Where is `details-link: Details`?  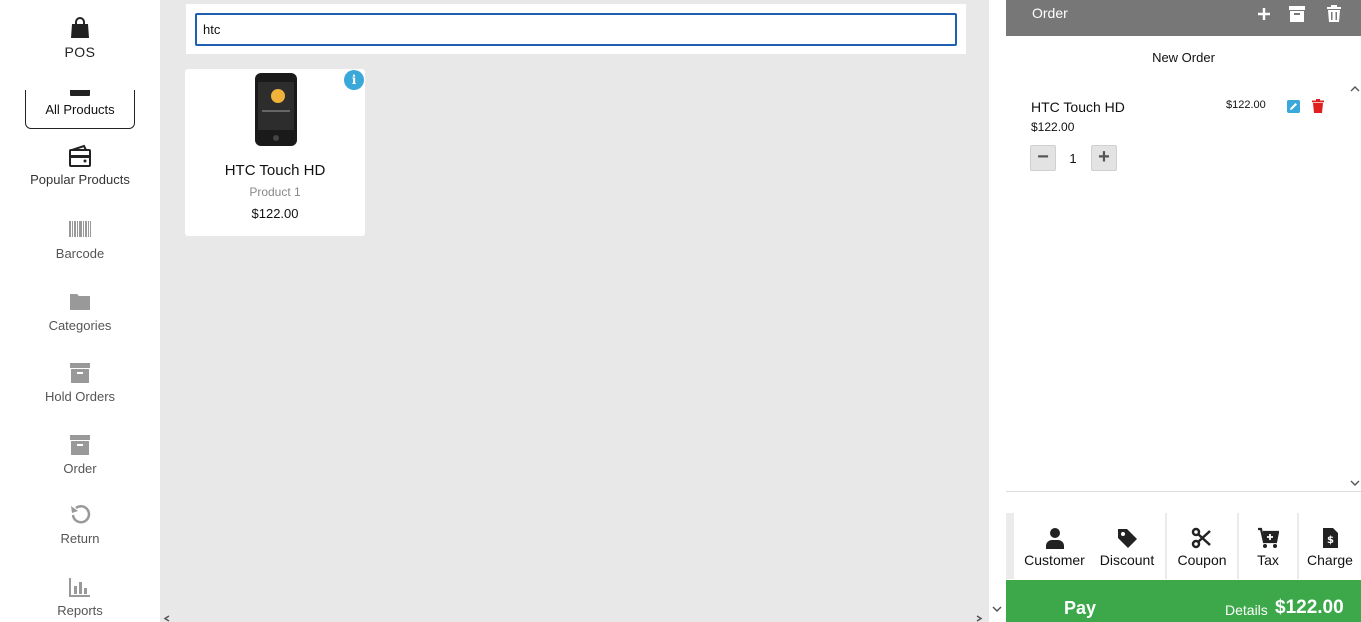
details-link: Details is located at coordinates (1246, 610).